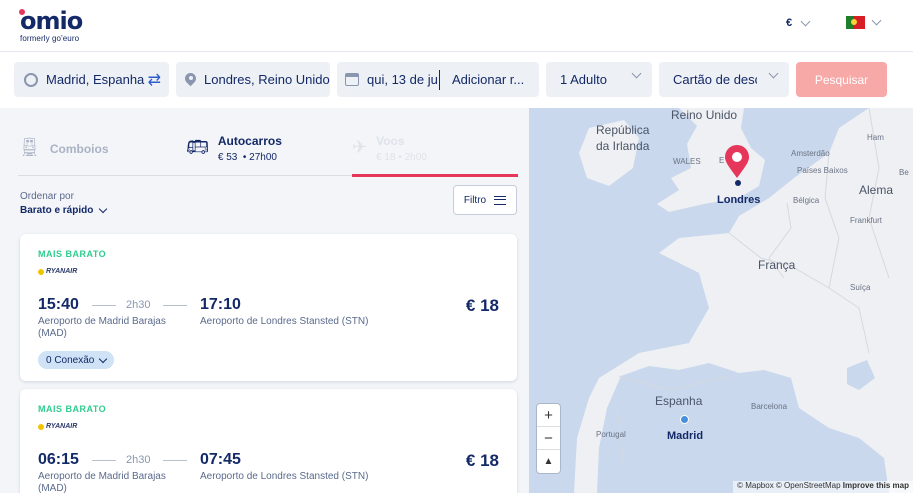 The image size is (913, 493). I want to click on map-label-berlin: Be, so click(904, 172).